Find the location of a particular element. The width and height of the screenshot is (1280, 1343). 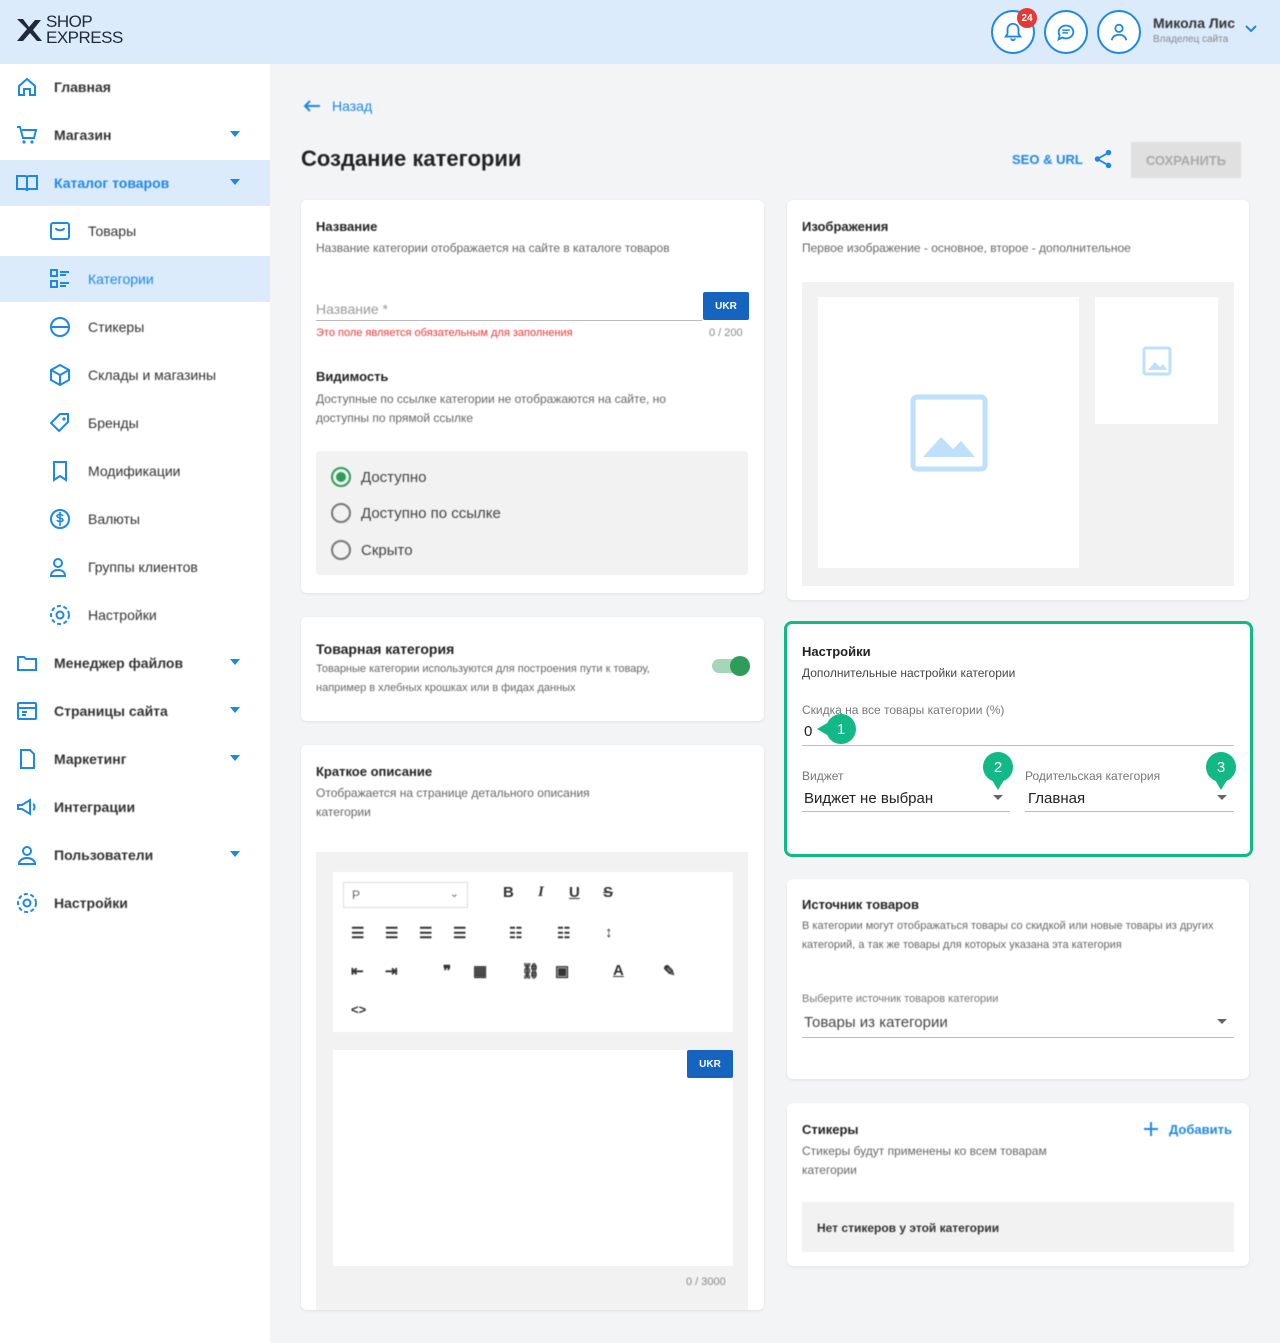

strikethrough-icon: S is located at coordinates (608, 892).